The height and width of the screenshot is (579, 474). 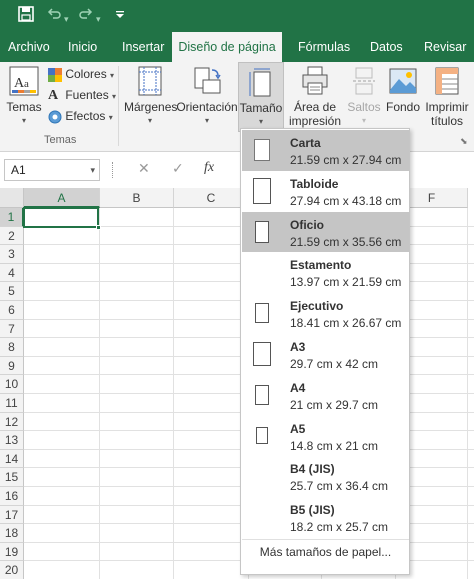 I want to click on paper-size-dimensions: 27.94 cm x 43.18 cm, so click(x=346, y=200).